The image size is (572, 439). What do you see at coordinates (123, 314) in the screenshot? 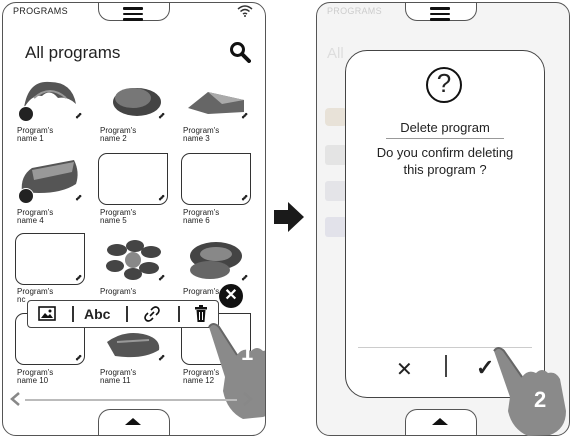
I see `program-action-toolbar: Abc` at bounding box center [123, 314].